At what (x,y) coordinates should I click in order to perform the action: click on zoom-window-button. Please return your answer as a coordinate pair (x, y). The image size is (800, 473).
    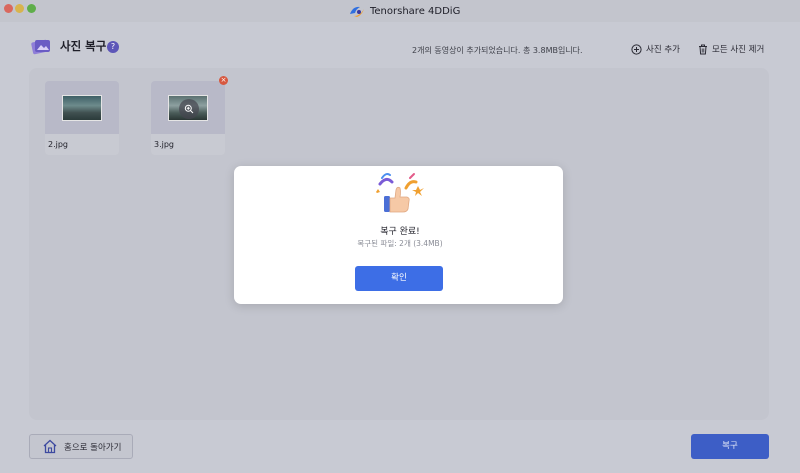
    Looking at the image, I should click on (31, 8).